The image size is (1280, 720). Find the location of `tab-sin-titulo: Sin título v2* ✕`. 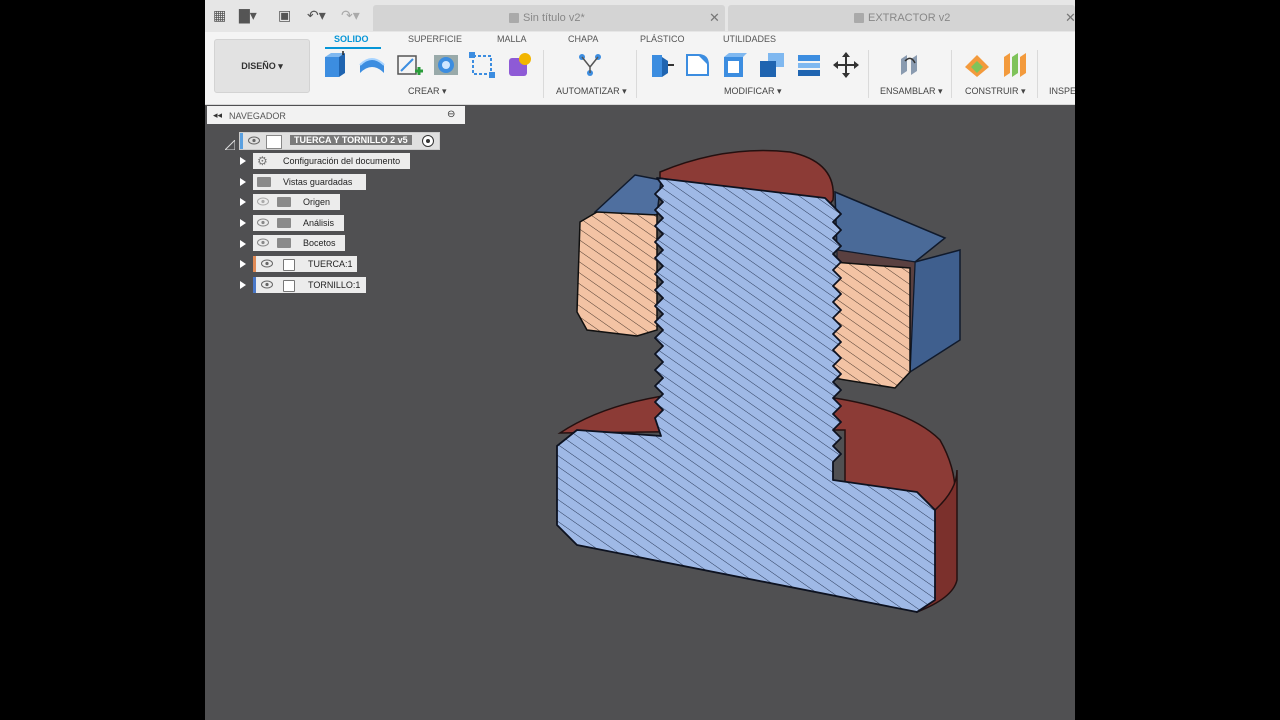

tab-sin-titulo: Sin título v2* ✕ is located at coordinates (549, 18).